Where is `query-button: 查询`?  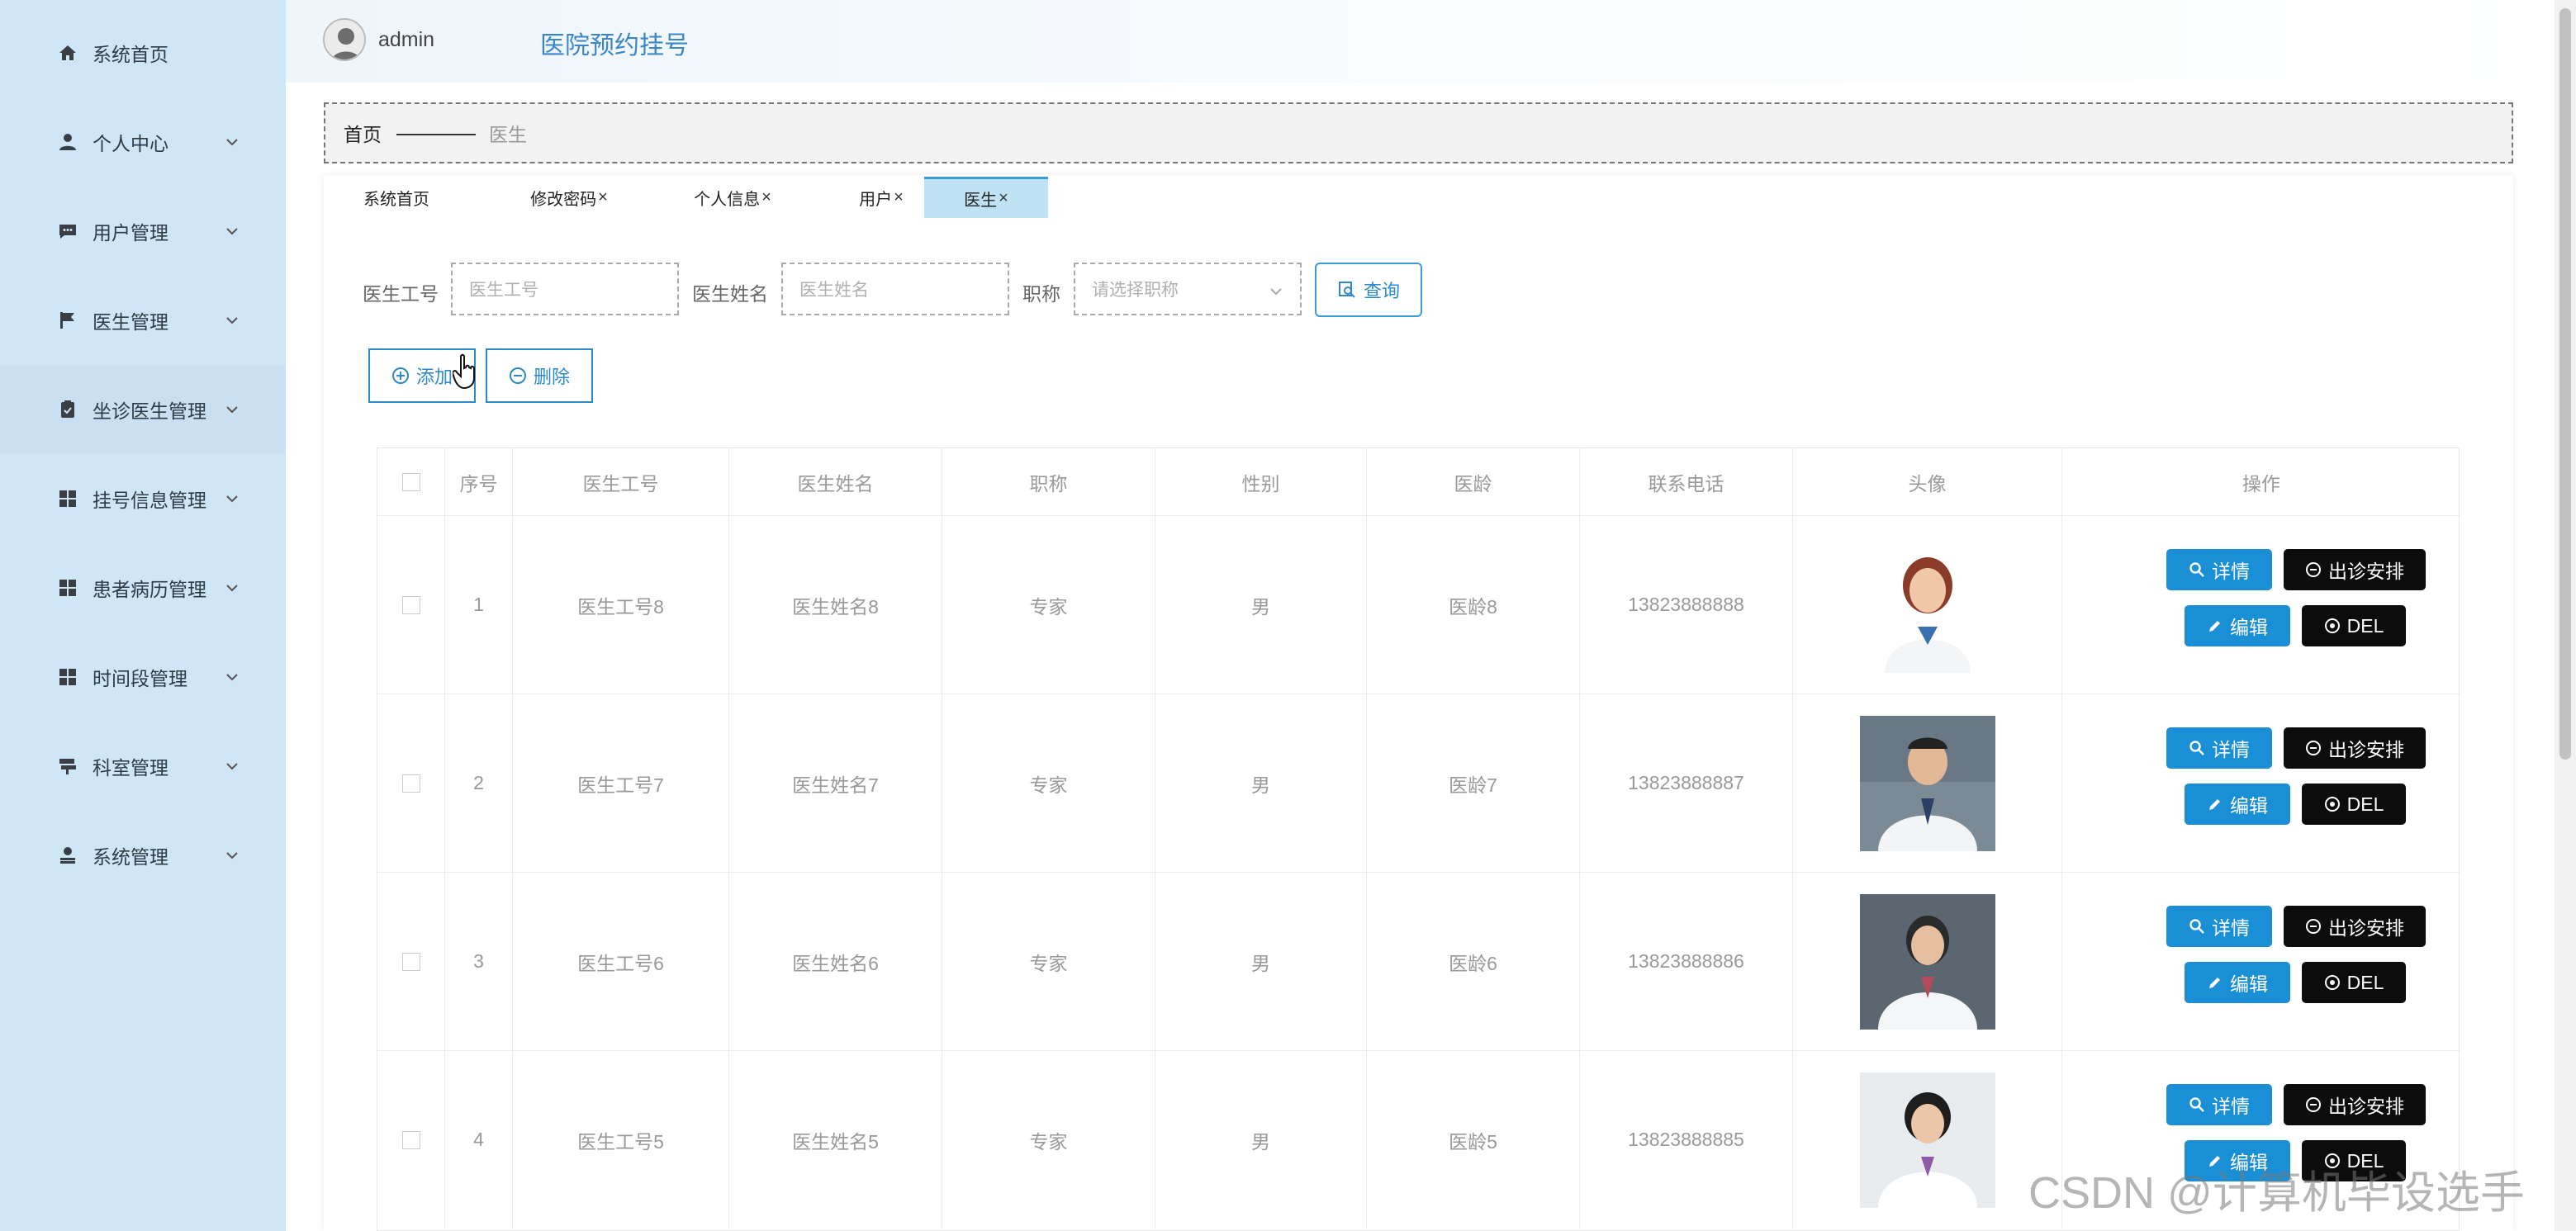
query-button: 查询 is located at coordinates (1368, 290).